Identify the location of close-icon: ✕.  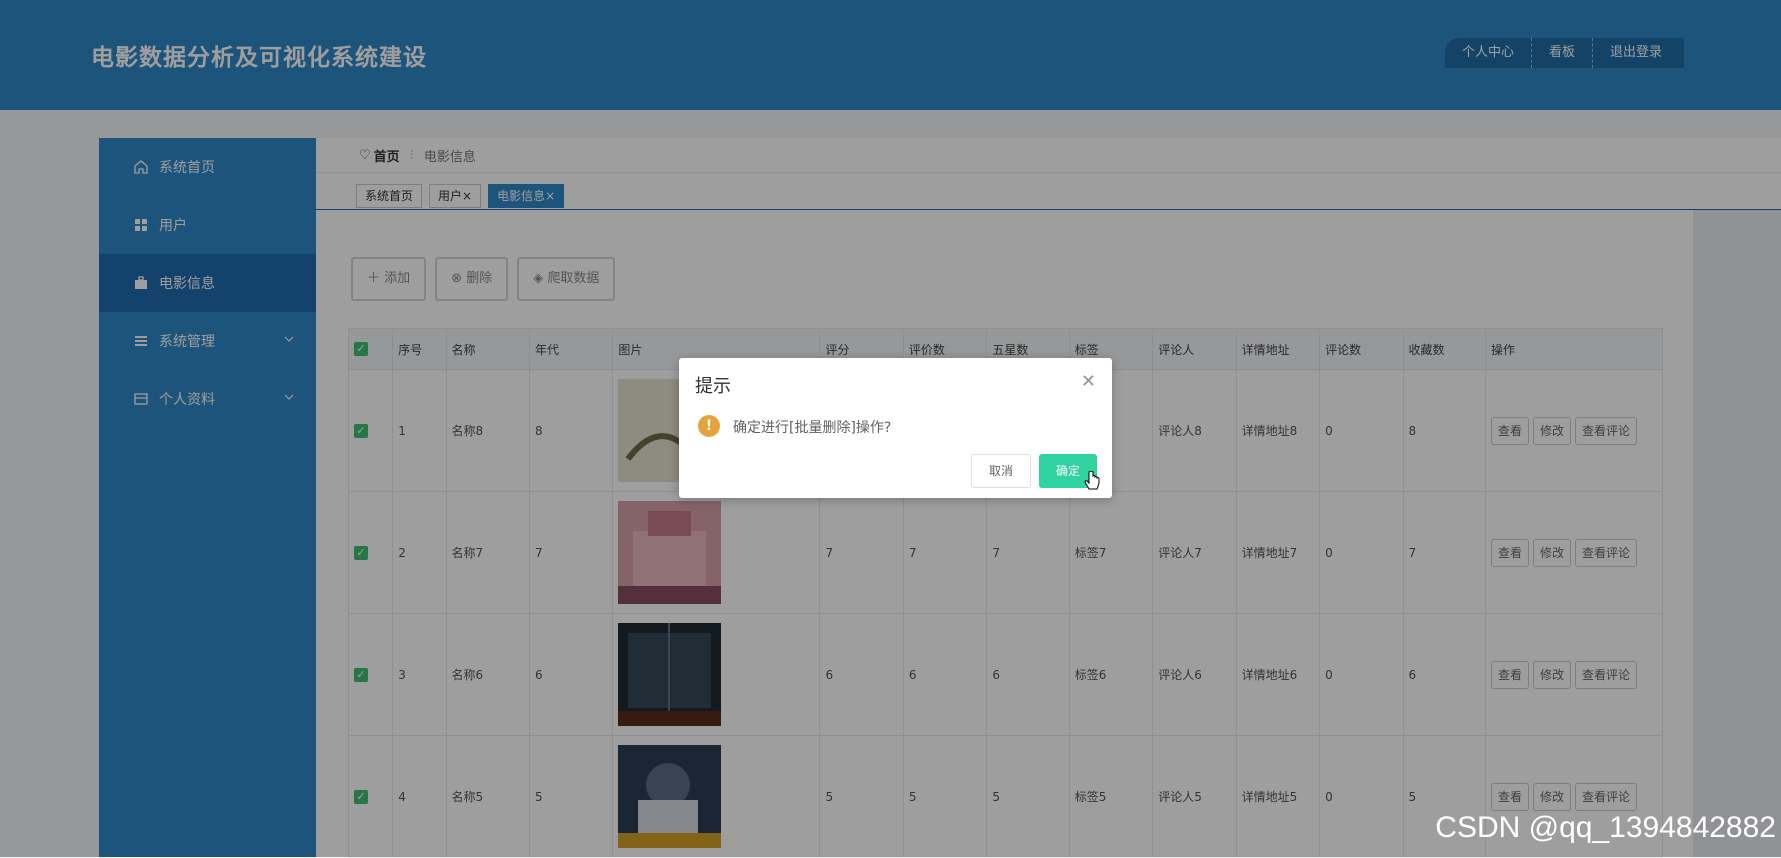
(1088, 381).